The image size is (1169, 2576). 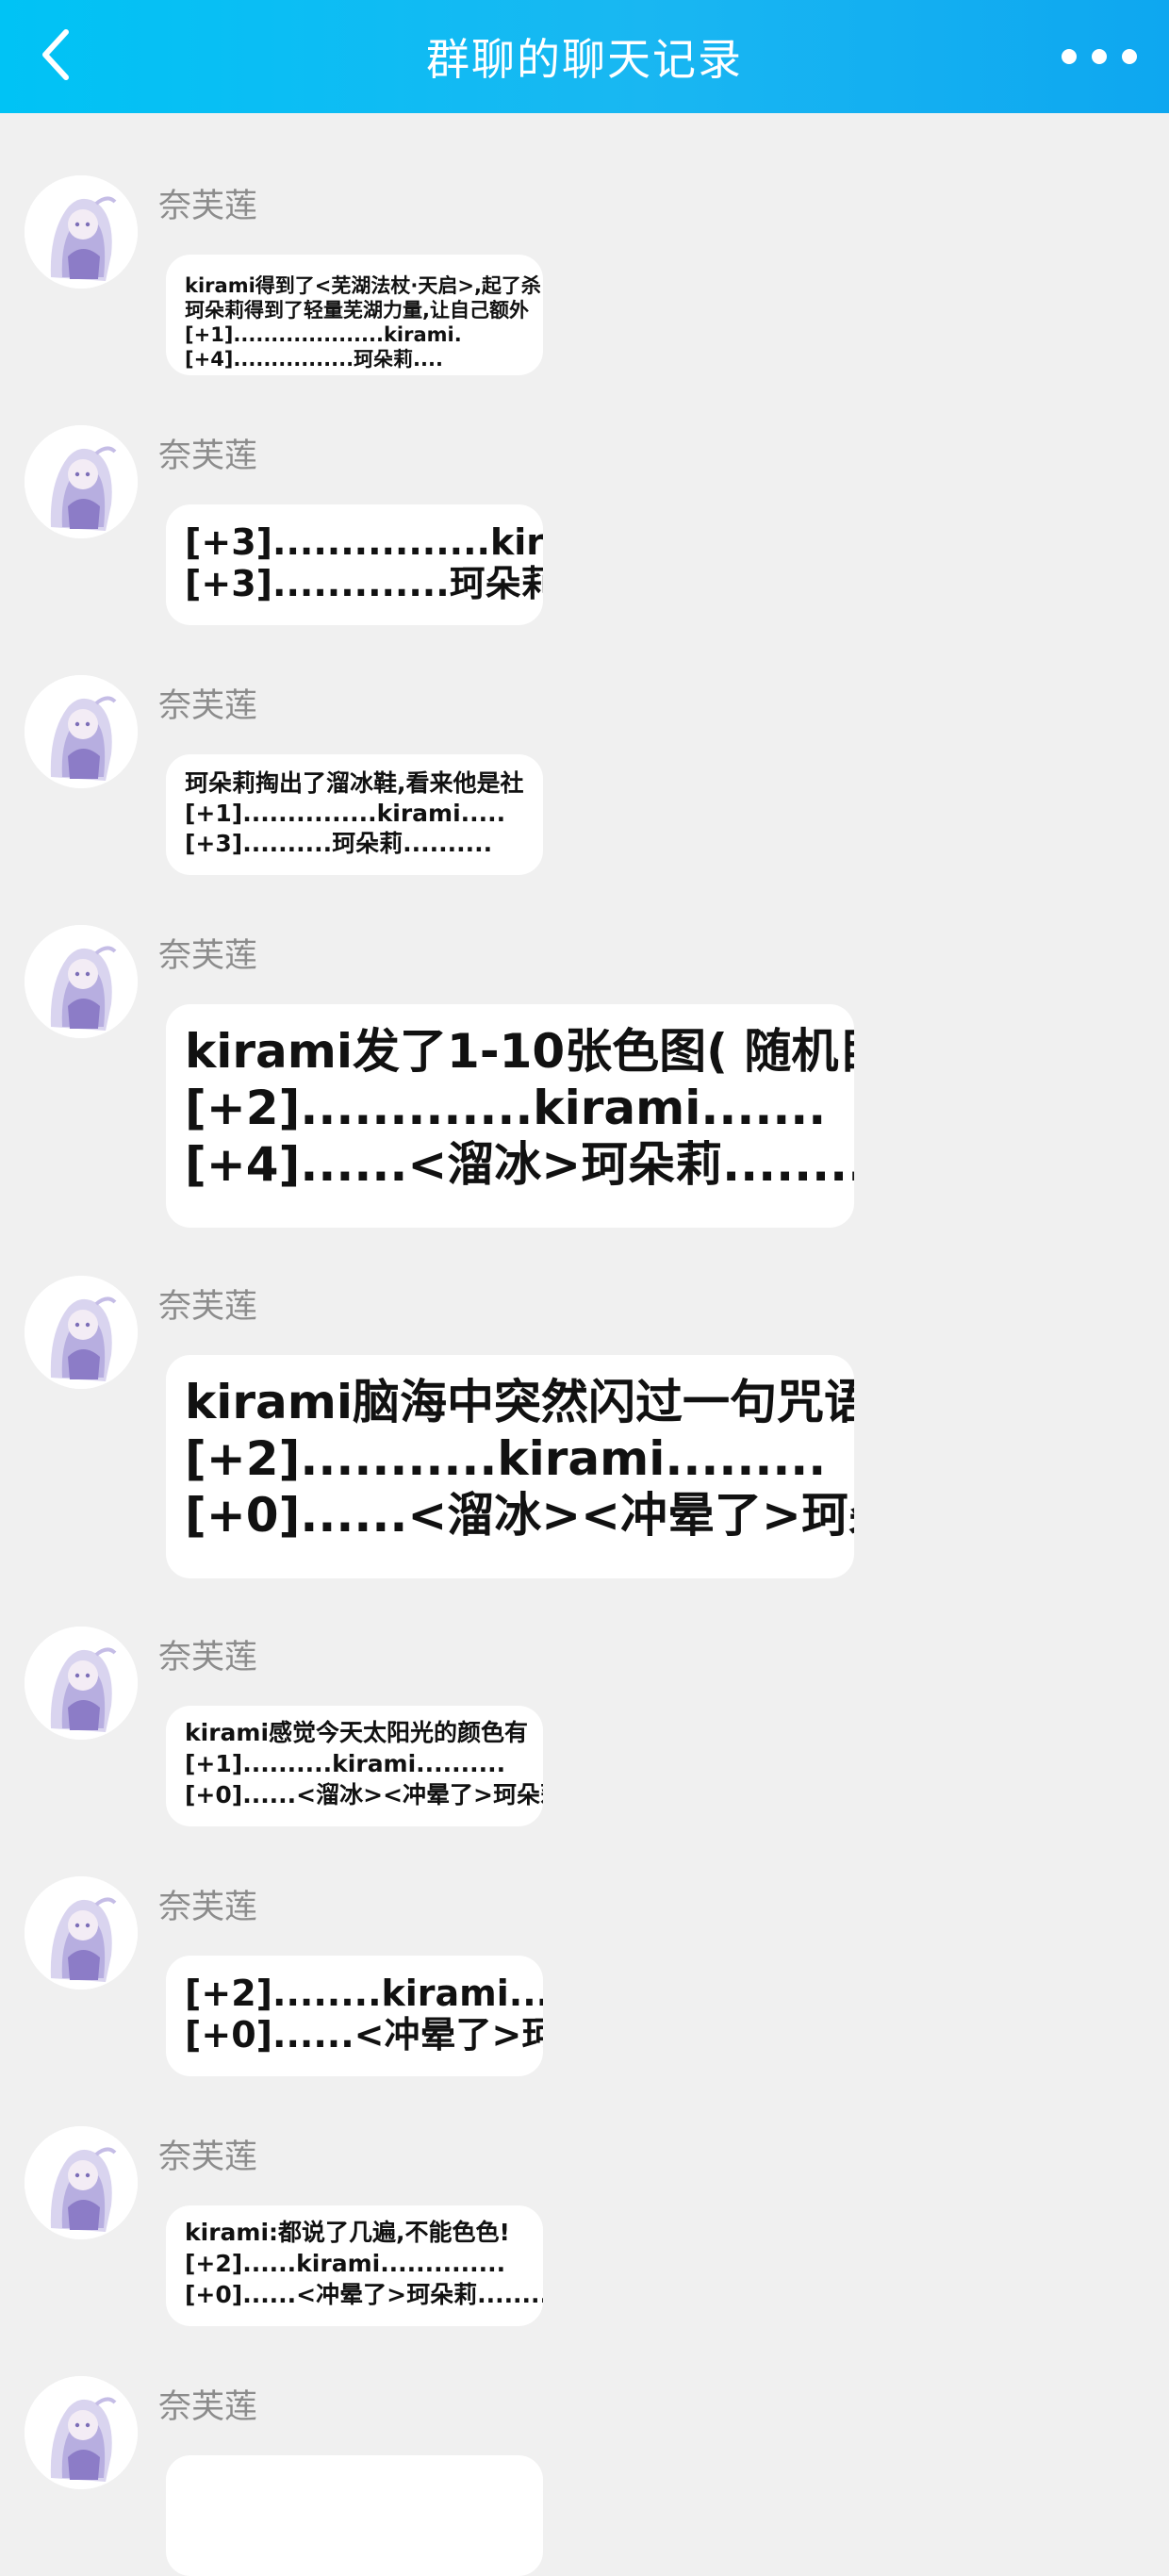 I want to click on message-line: [+0]......<冲晕了>珂朵莉, so click(x=364, y=2035).